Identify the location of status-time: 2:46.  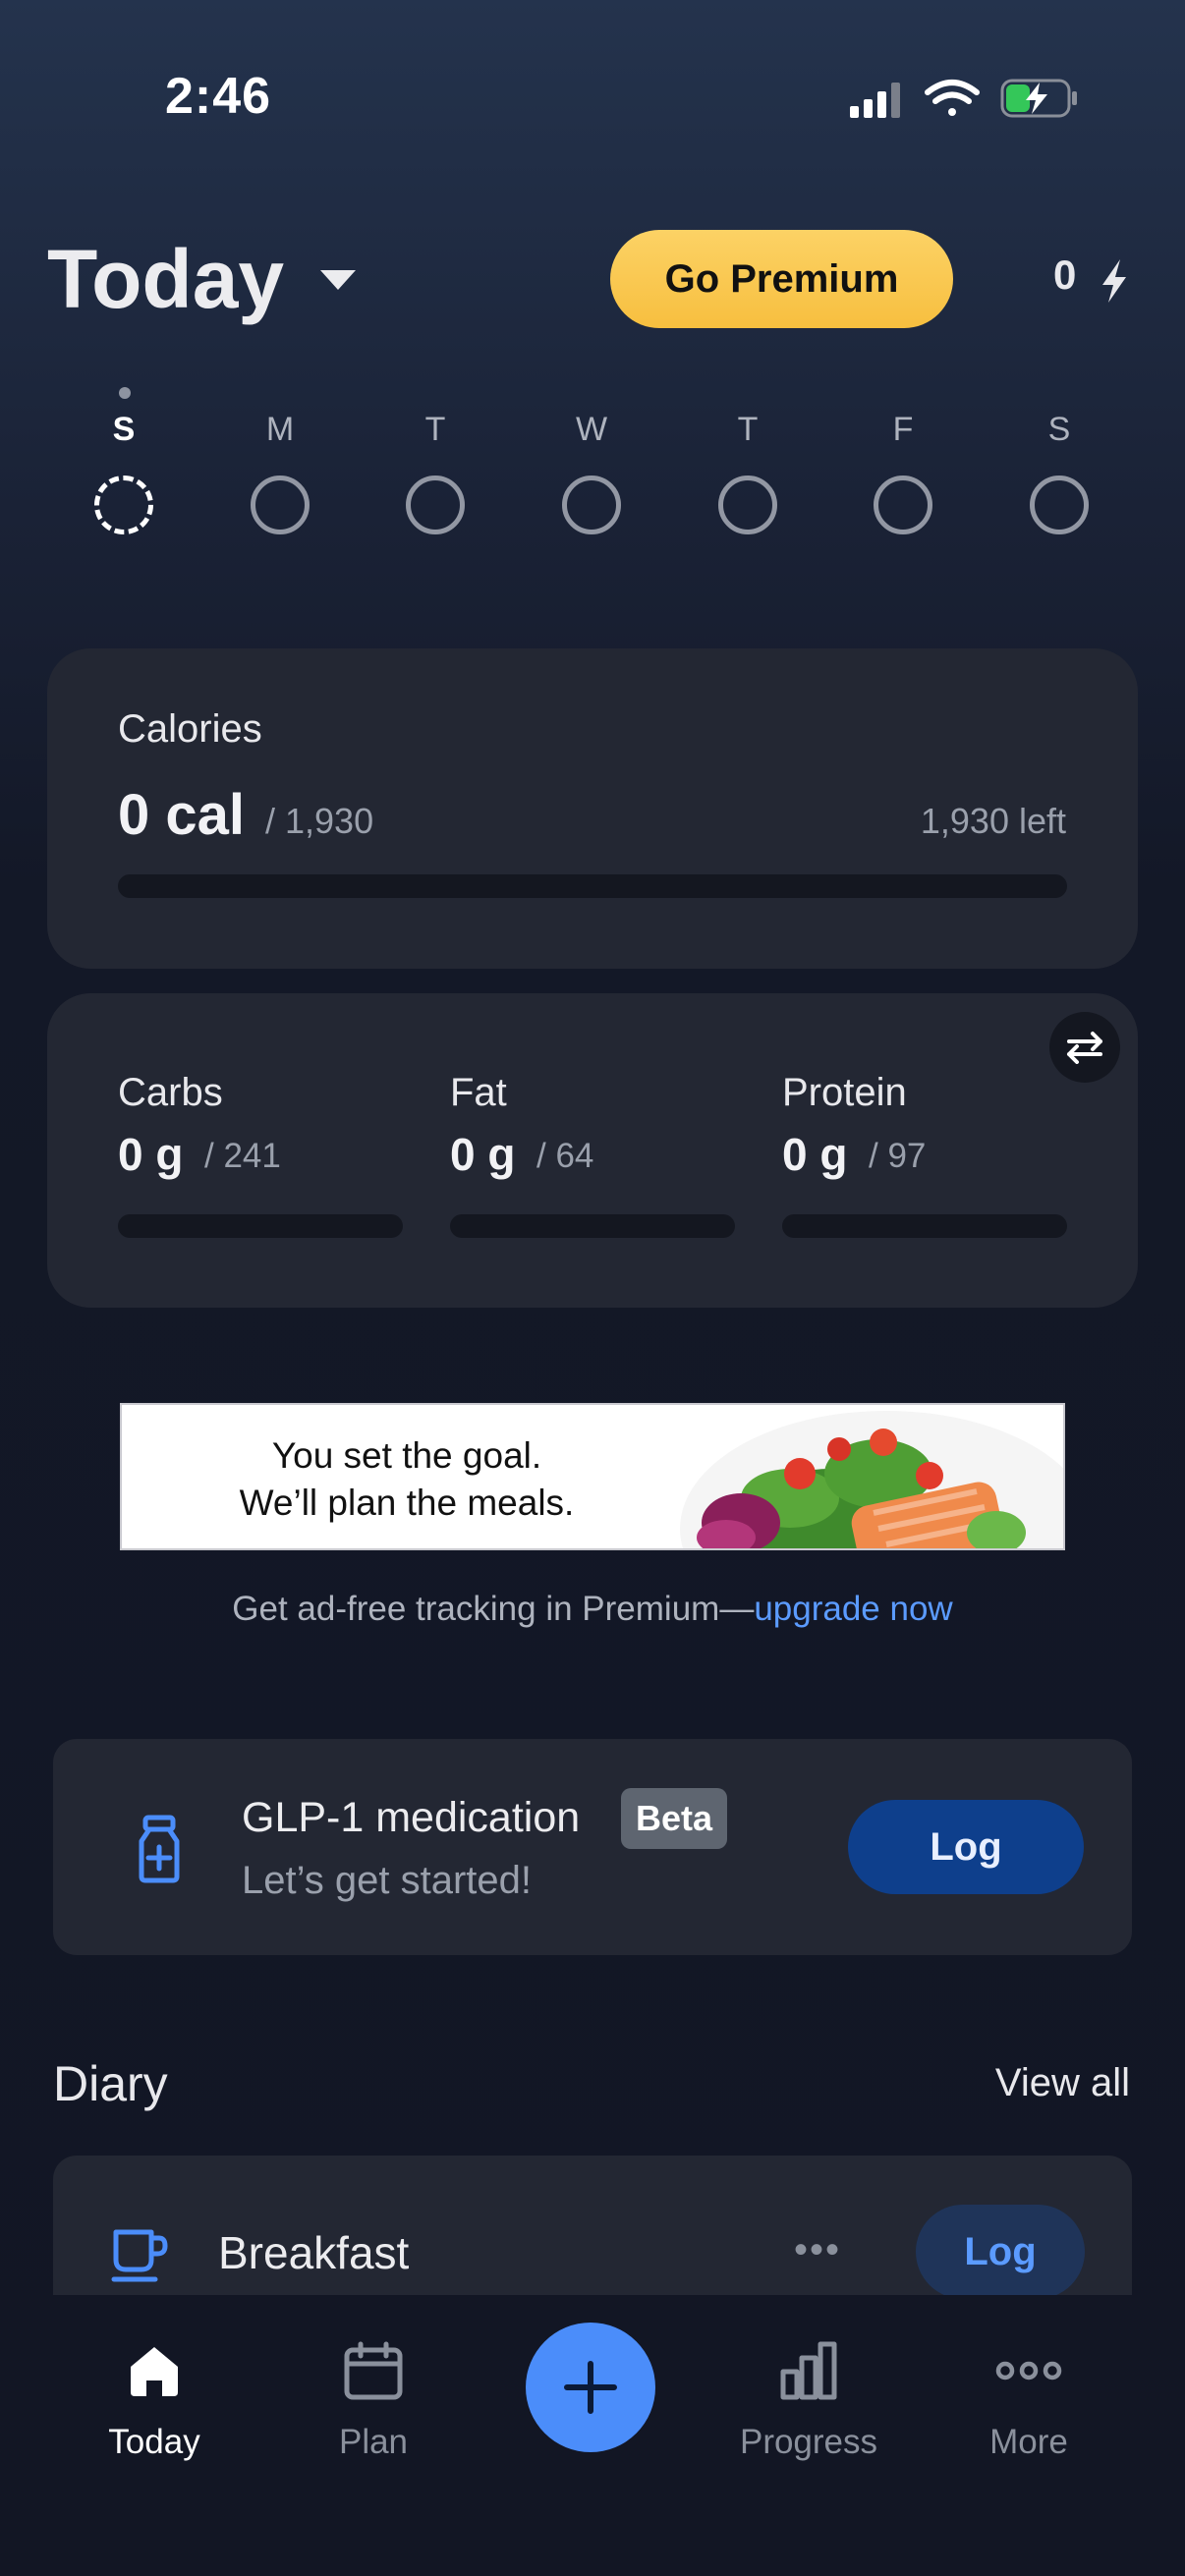
(219, 96).